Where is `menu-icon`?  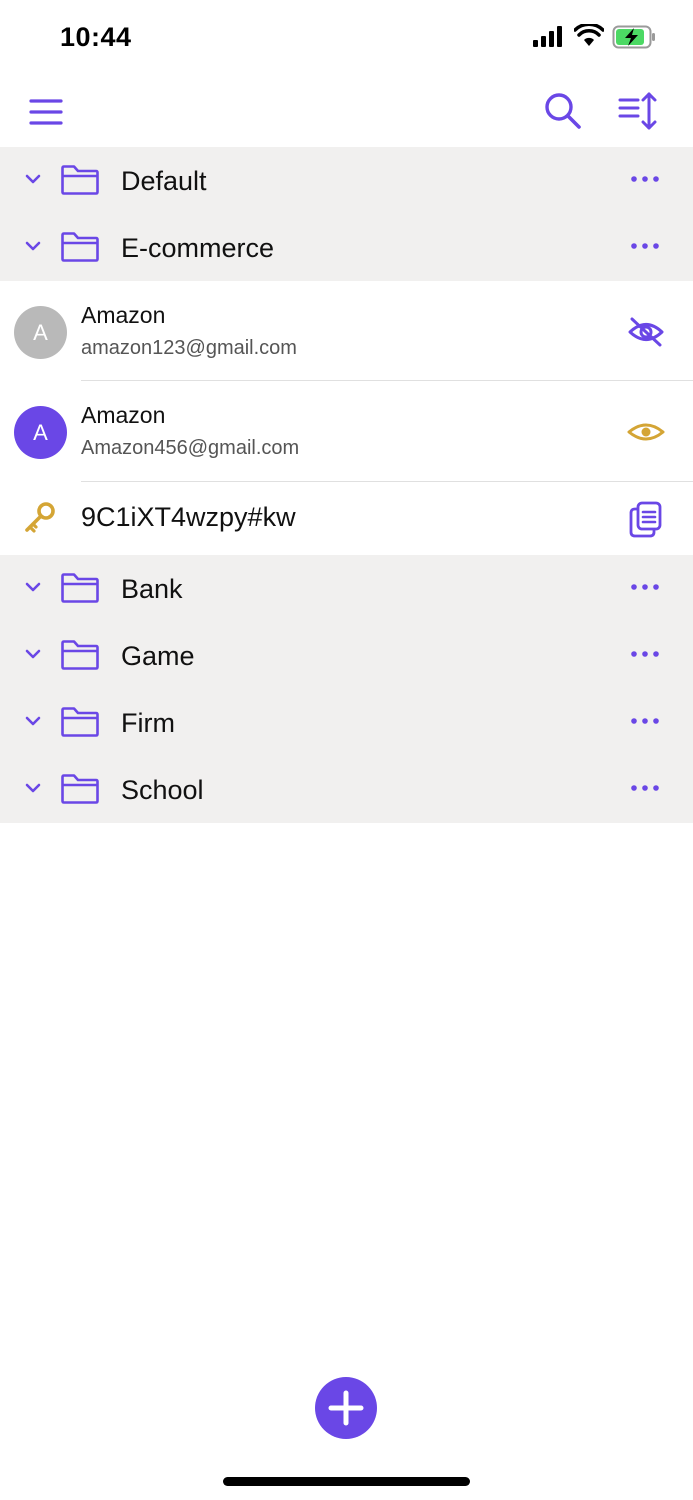
menu-icon is located at coordinates (46, 112).